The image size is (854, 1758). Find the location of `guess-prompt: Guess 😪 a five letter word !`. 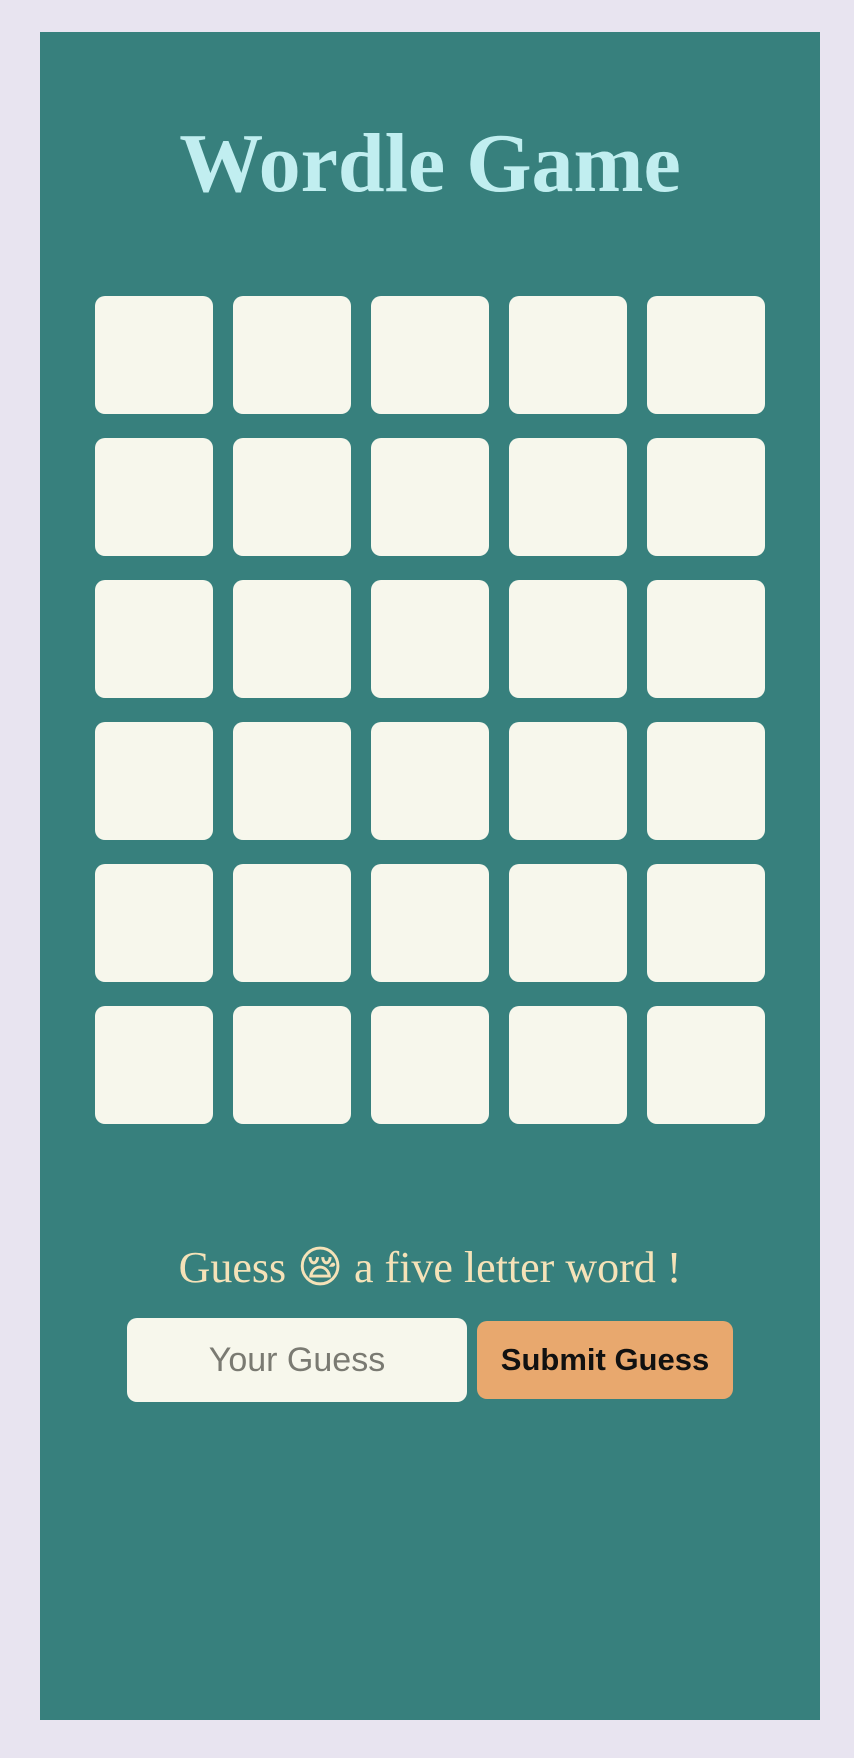

guess-prompt: Guess 😪 a five letter word ! is located at coordinates (430, 1268).